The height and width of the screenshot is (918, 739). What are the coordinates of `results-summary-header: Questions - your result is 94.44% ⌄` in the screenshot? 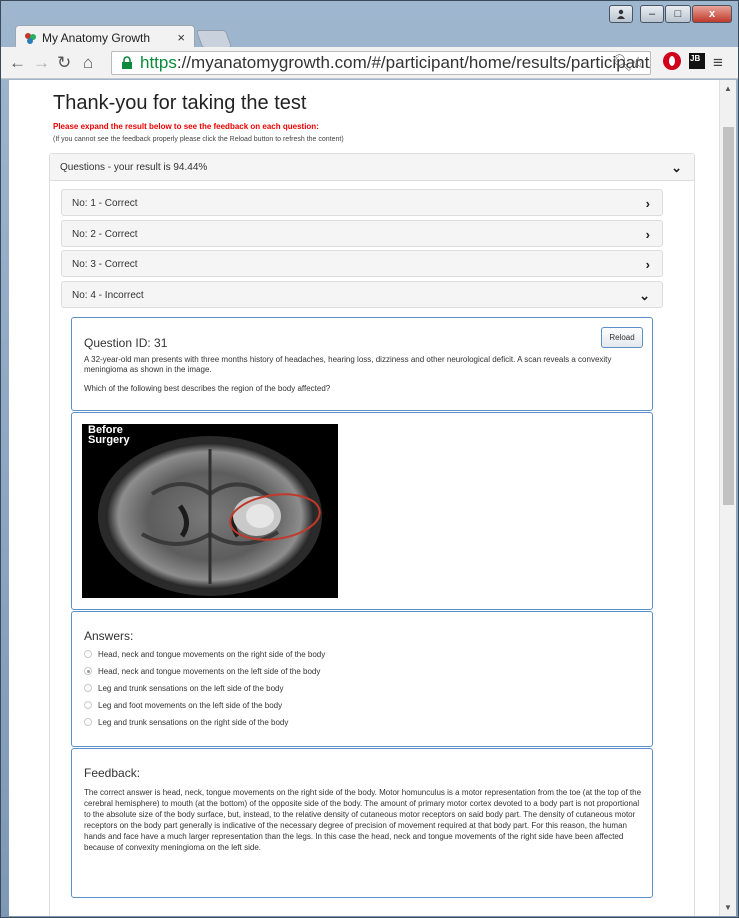 It's located at (372, 167).